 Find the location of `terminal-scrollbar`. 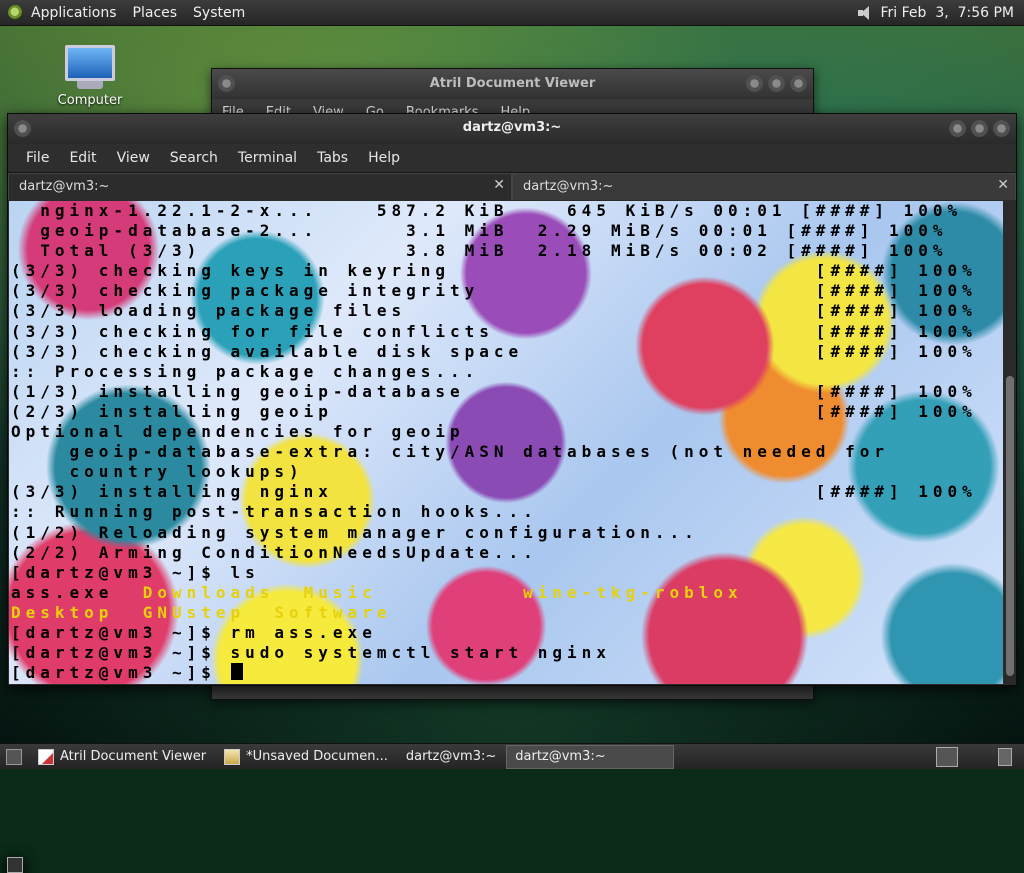

terminal-scrollbar is located at coordinates (1010, 442).